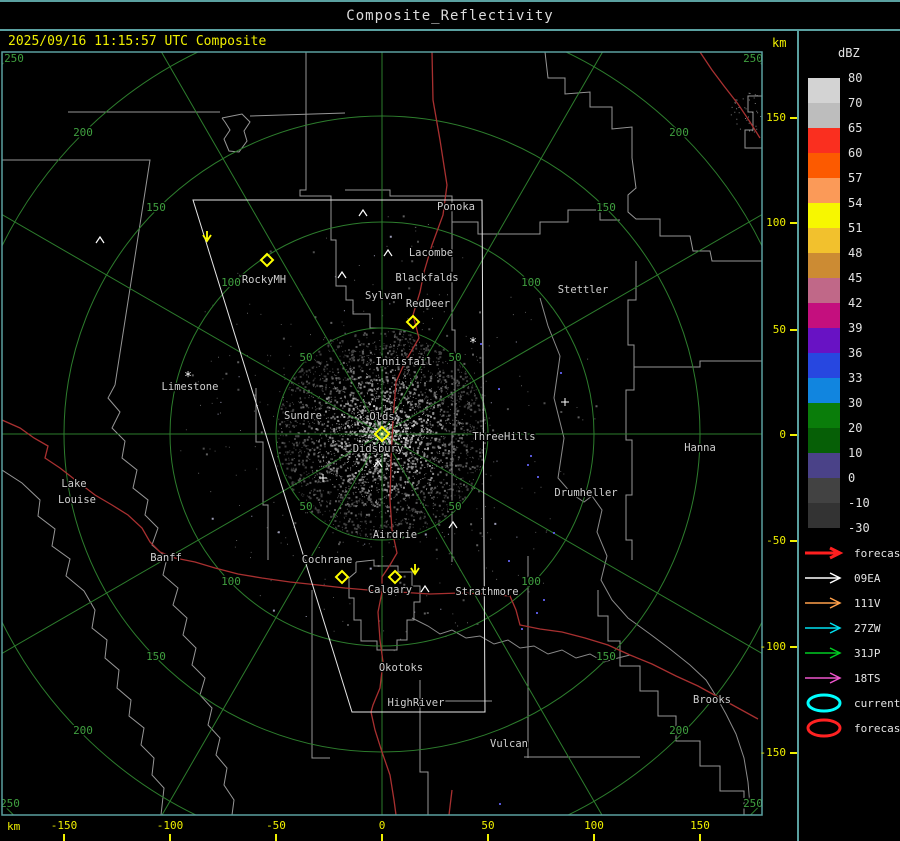 The image size is (900, 841). Describe the element at coordinates (503, 437) in the screenshot. I see `city-label-threehills: ThreeHills` at that location.